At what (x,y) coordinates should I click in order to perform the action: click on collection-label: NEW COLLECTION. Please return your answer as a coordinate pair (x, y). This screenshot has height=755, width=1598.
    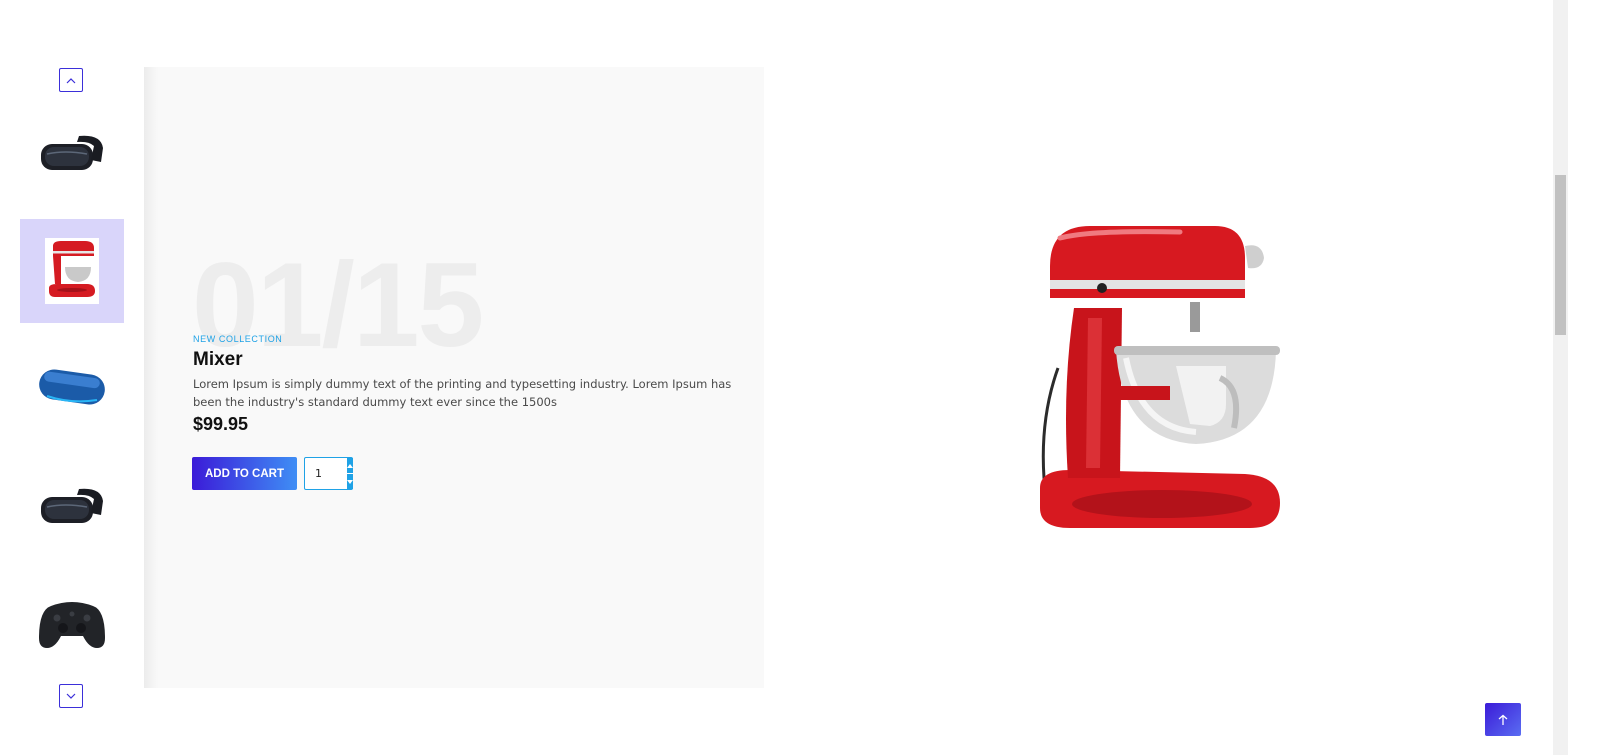
    Looking at the image, I should click on (238, 339).